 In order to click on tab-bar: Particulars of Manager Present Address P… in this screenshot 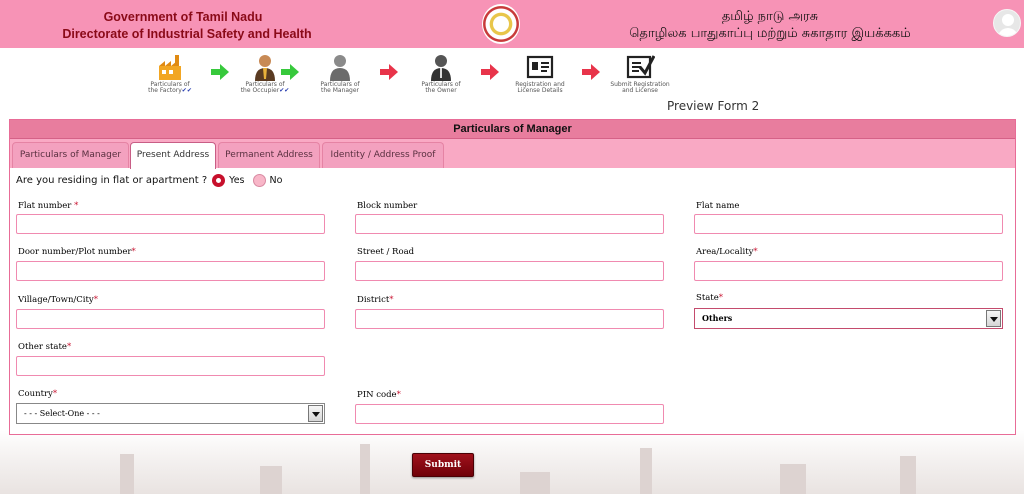, I will do `click(512, 154)`.